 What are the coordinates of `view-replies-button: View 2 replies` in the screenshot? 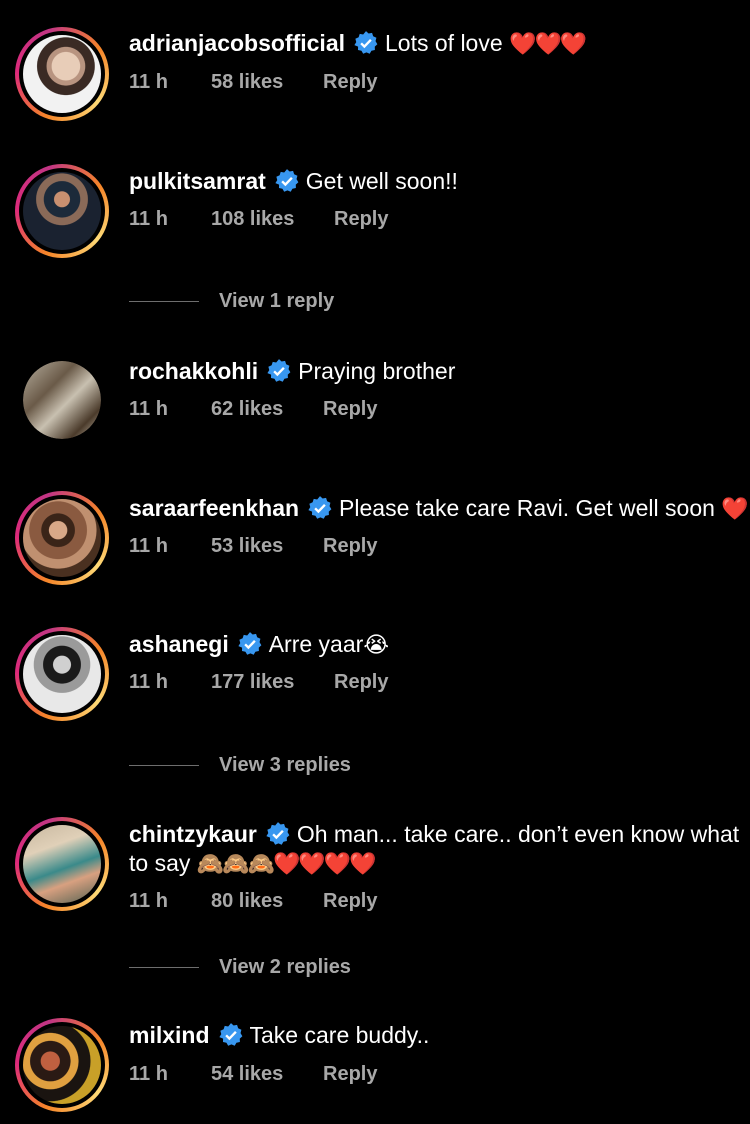 It's located at (240, 967).